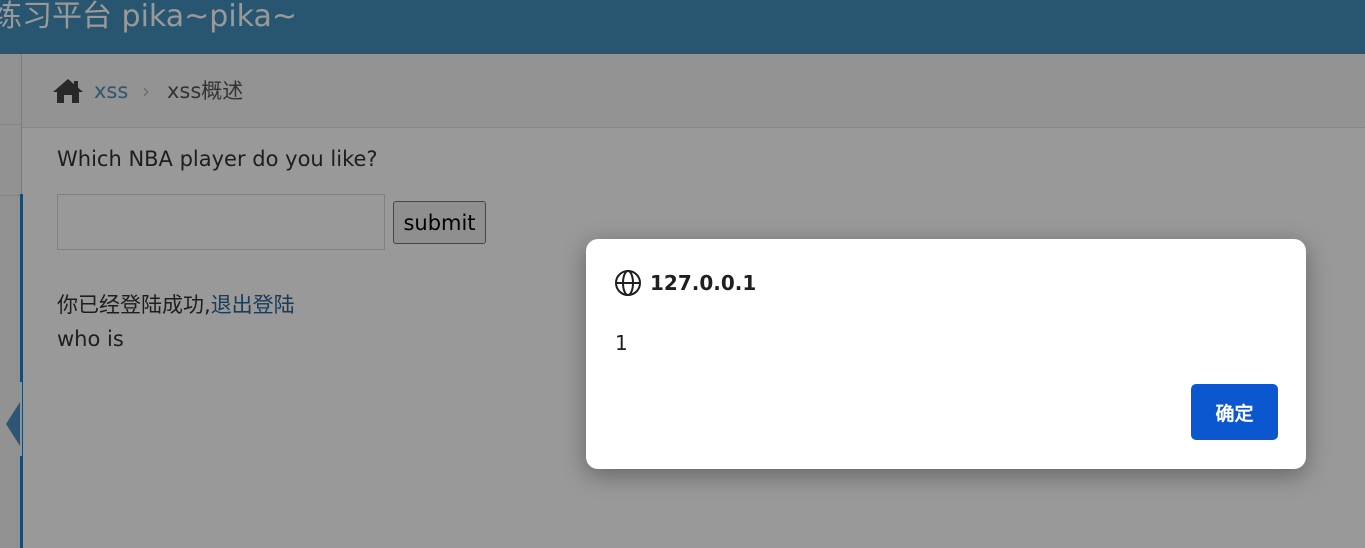 This screenshot has height=548, width=1365. Describe the element at coordinates (621, 343) in the screenshot. I see `dialog-message: 1` at that location.